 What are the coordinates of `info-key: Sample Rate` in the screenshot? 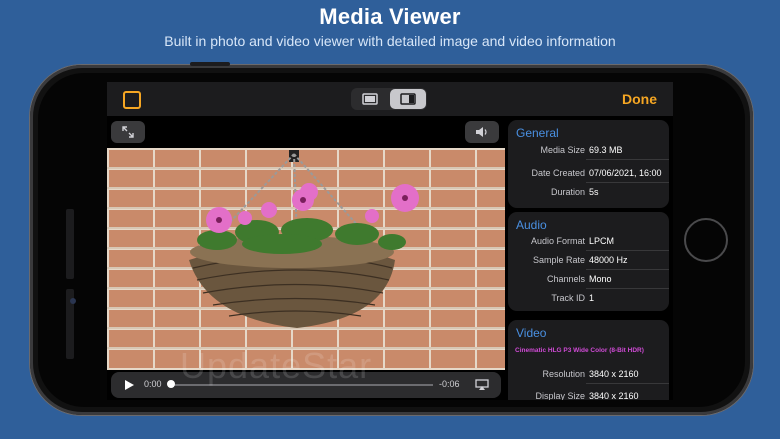 It's located at (558, 260).